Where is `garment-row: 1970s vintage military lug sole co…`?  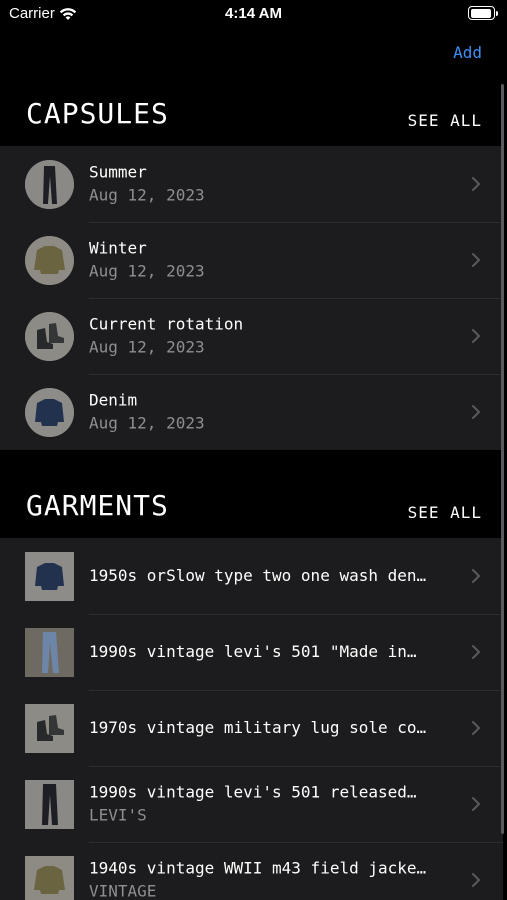 garment-row: 1970s vintage military lug sole co… is located at coordinates (251, 728).